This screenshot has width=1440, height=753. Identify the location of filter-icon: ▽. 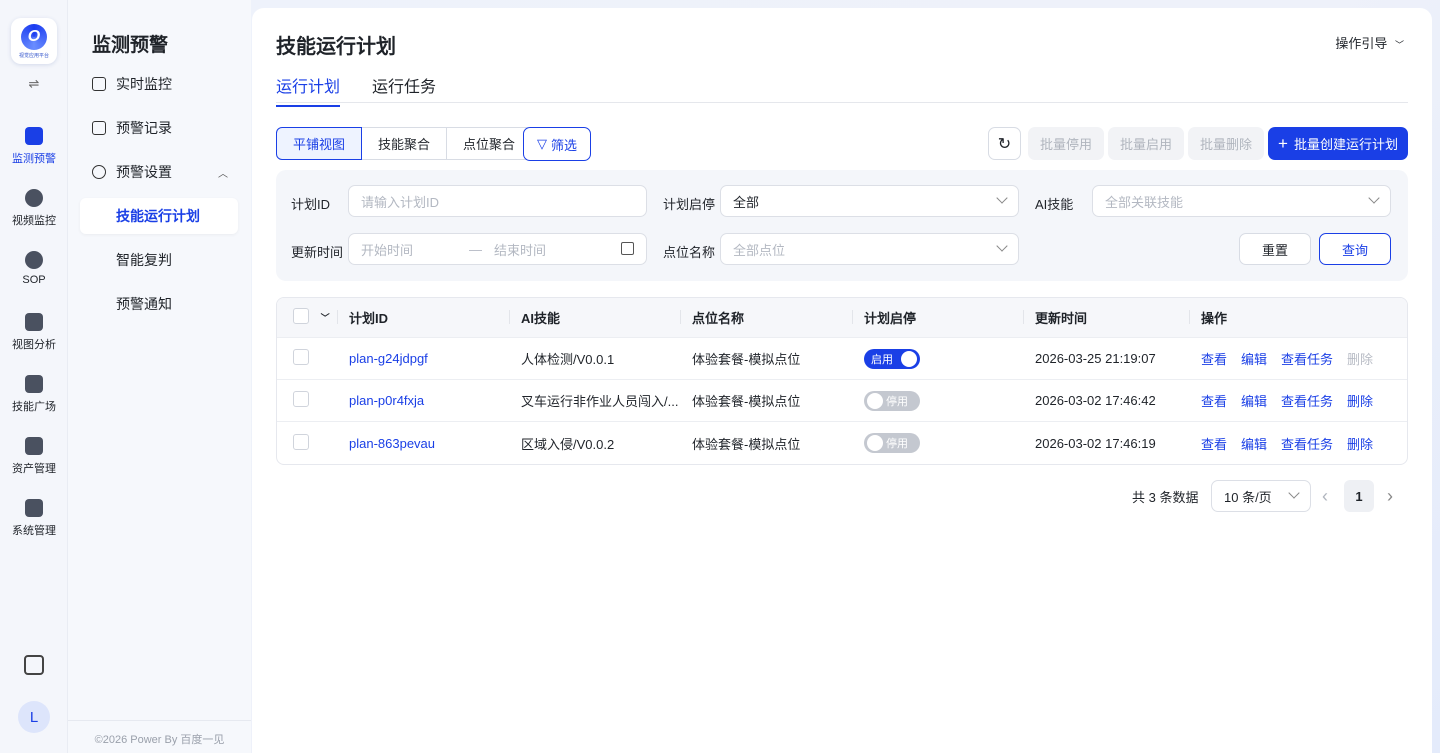
(541, 143).